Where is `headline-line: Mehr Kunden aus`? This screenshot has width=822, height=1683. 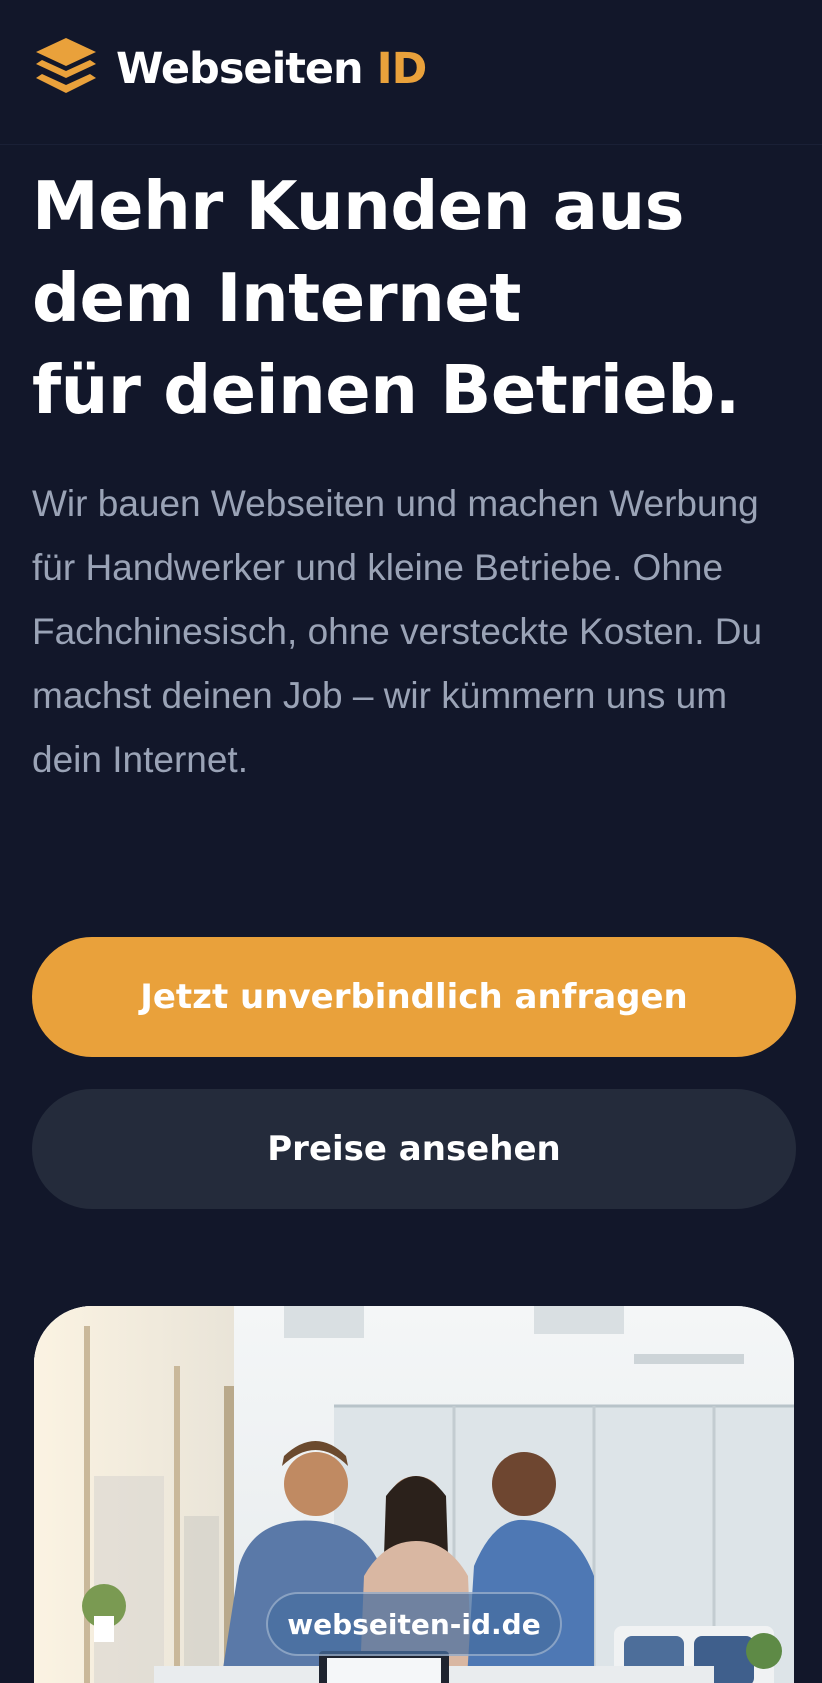
headline-line: Mehr Kunden aus is located at coordinates (358, 206).